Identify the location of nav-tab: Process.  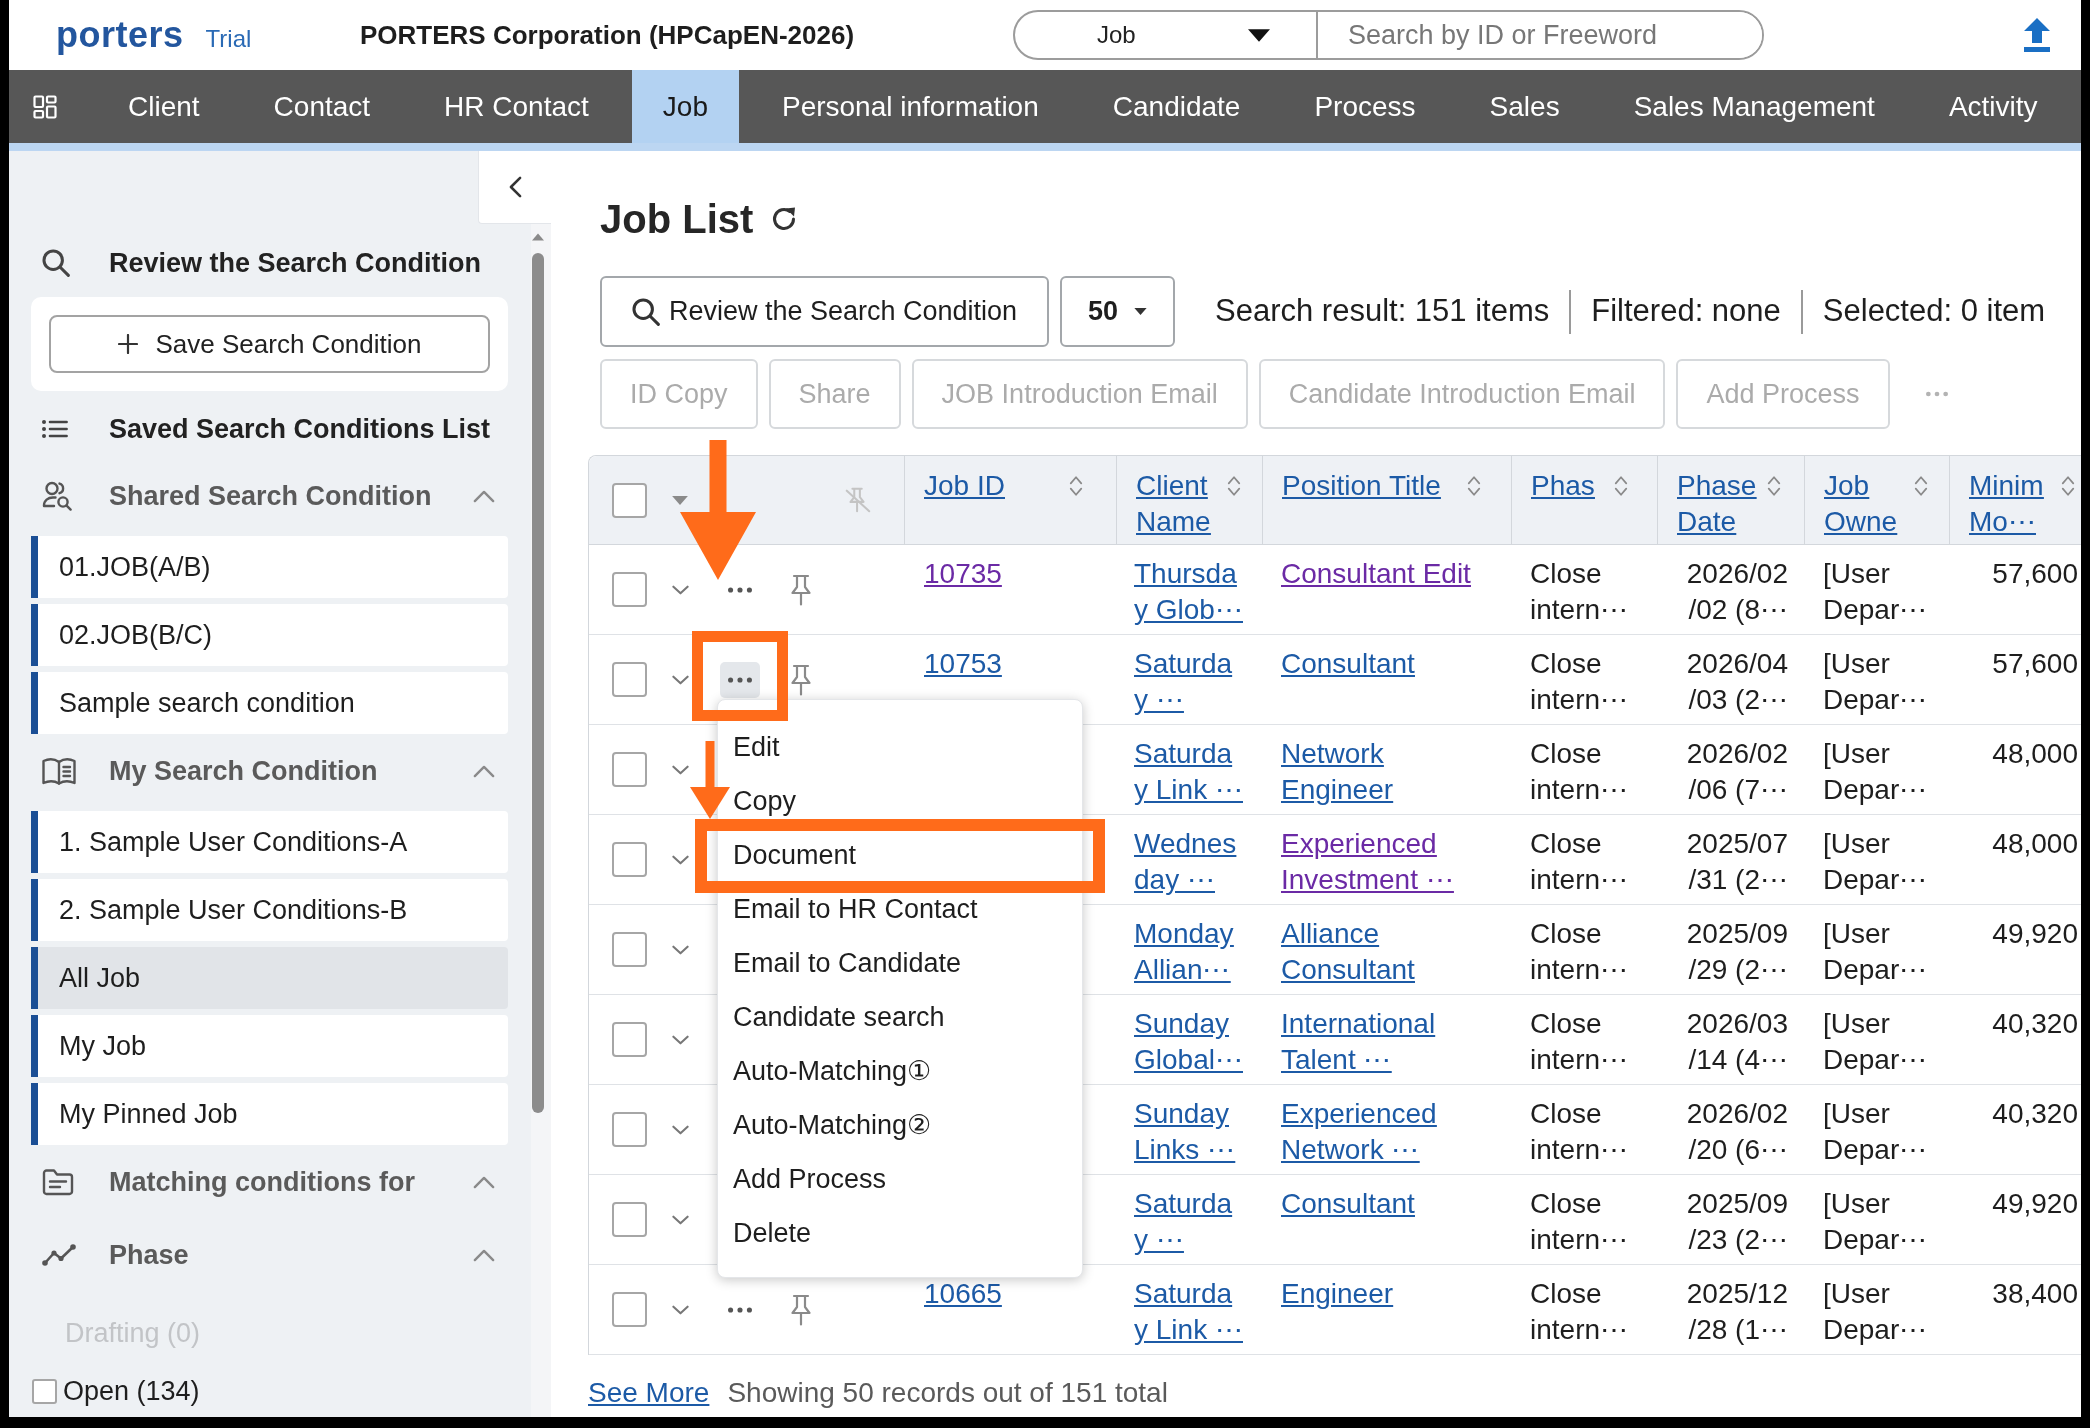
(1365, 106).